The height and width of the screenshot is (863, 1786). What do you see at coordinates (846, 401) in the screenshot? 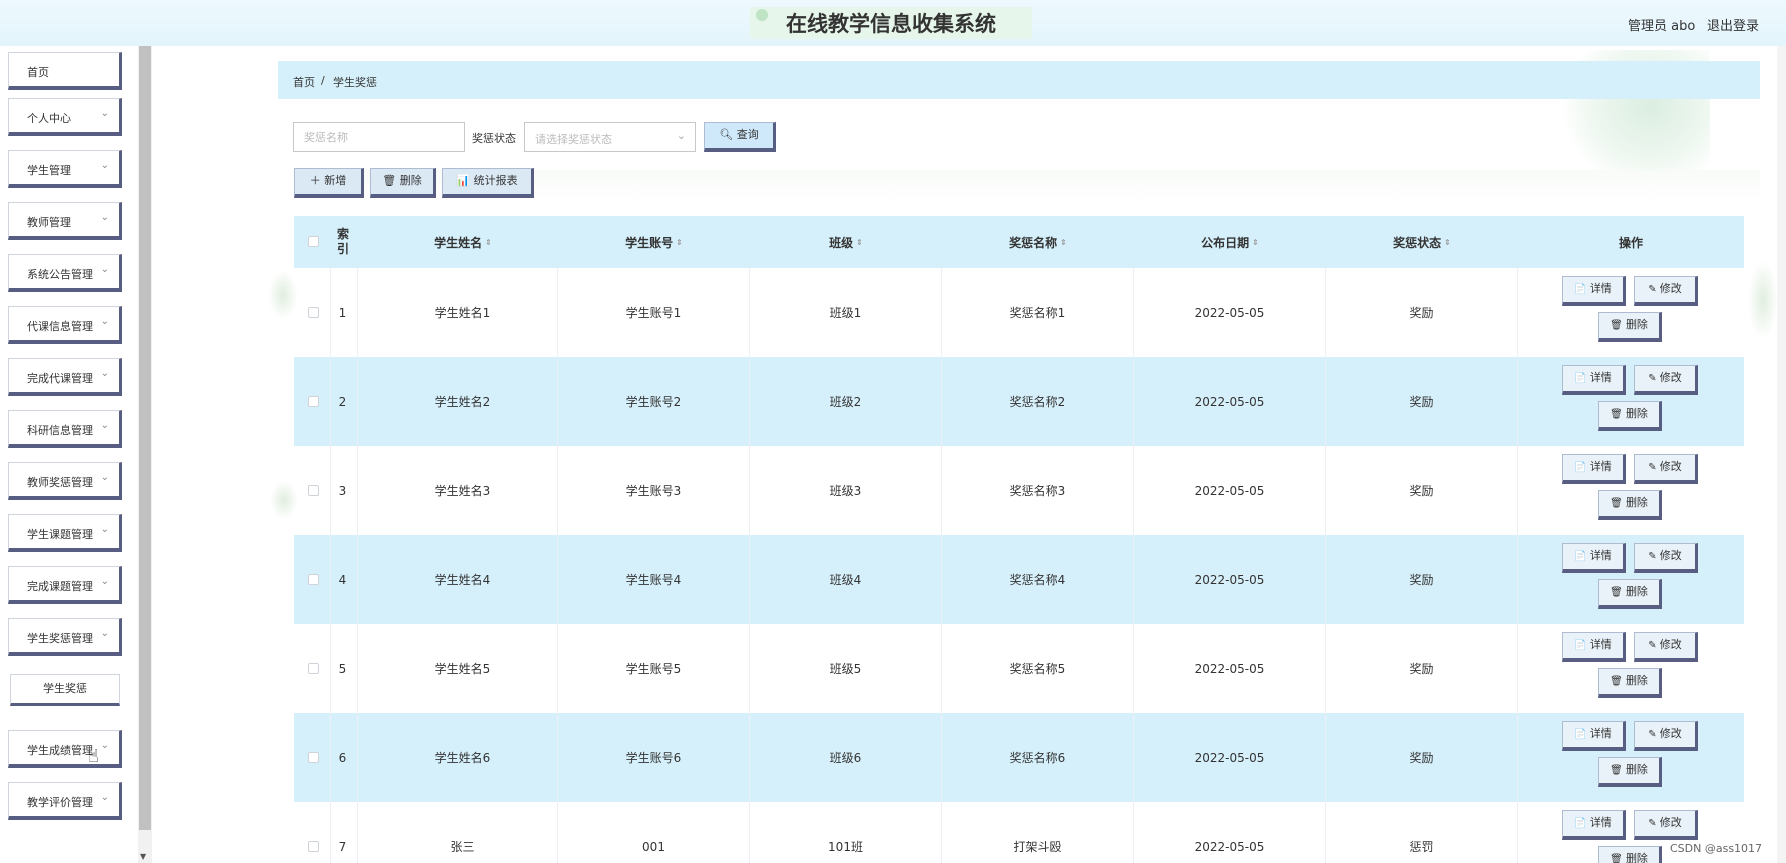
I see `cell-class: 班级2` at bounding box center [846, 401].